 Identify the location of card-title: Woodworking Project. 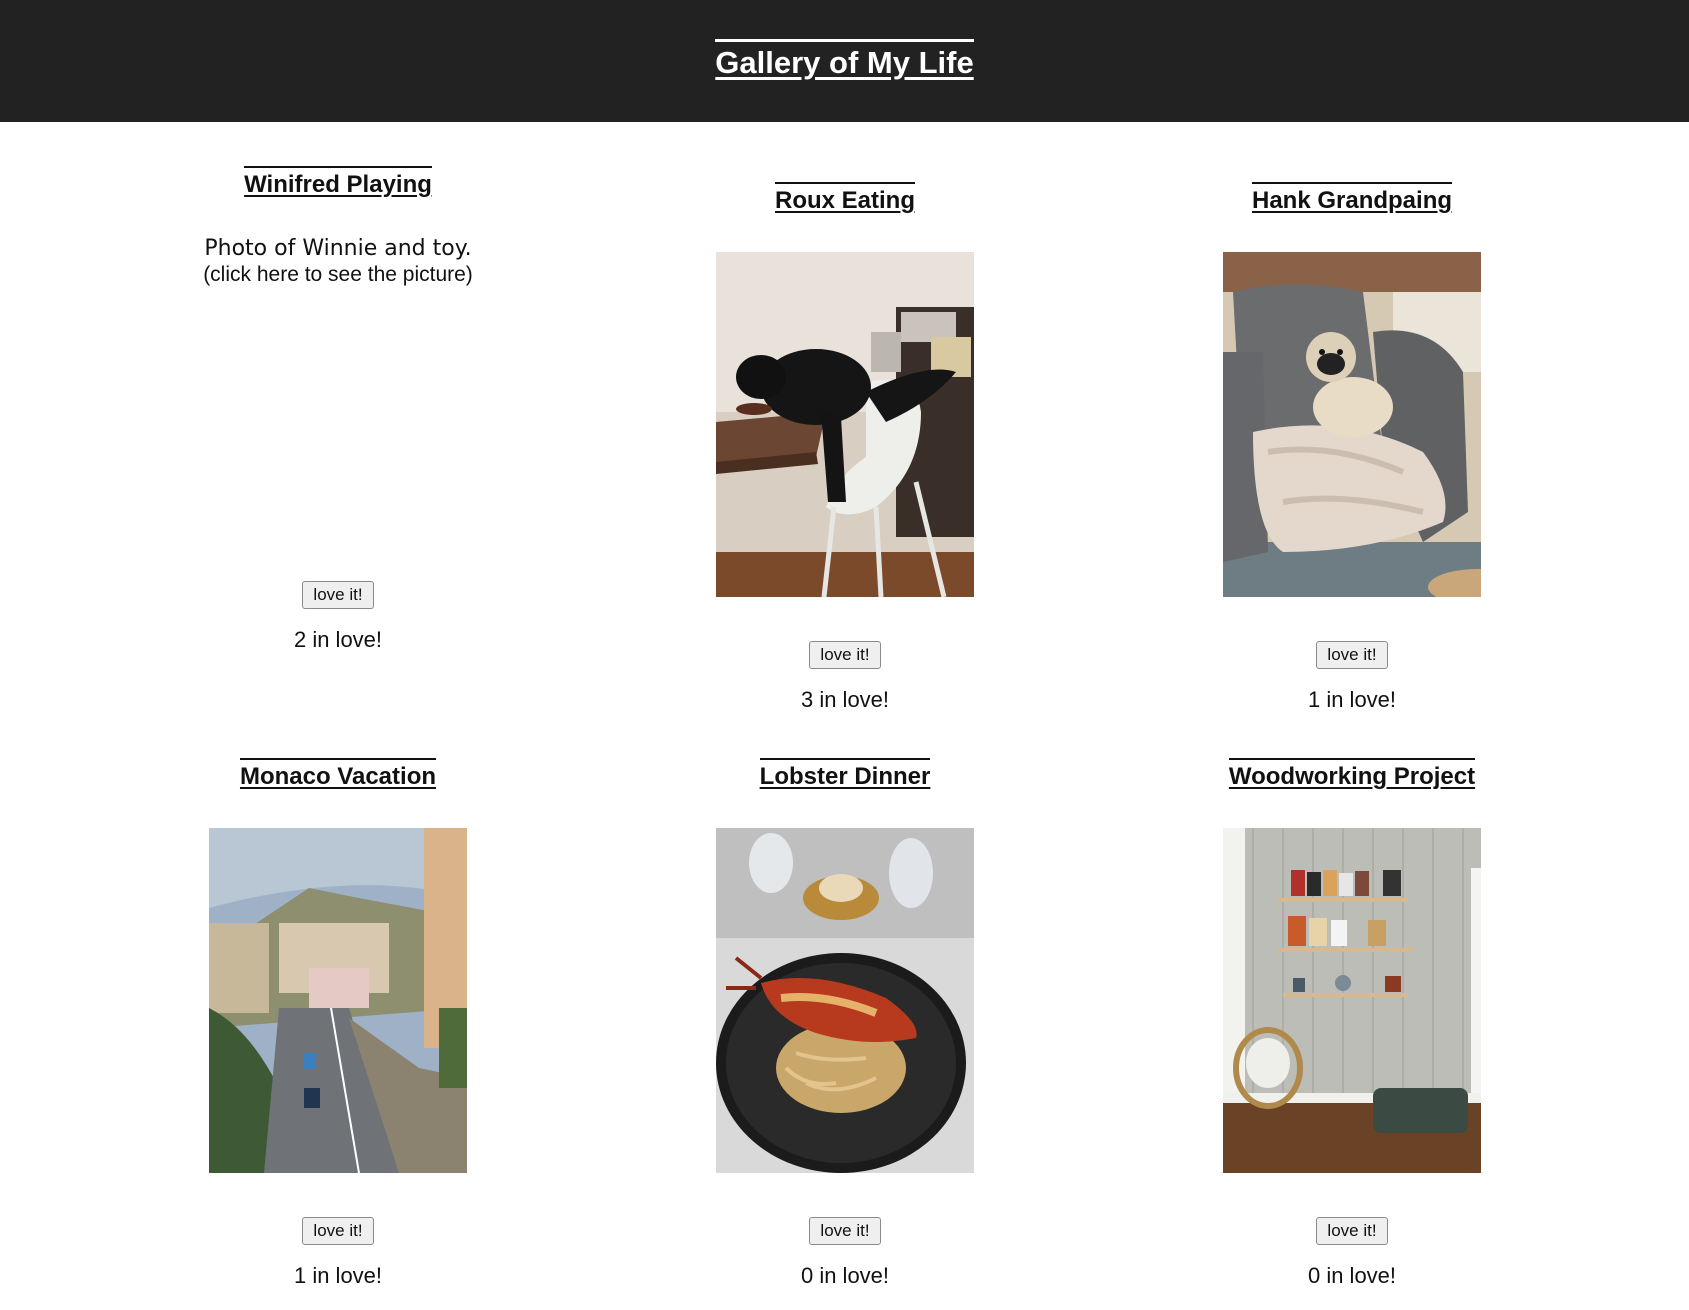
(1352, 775).